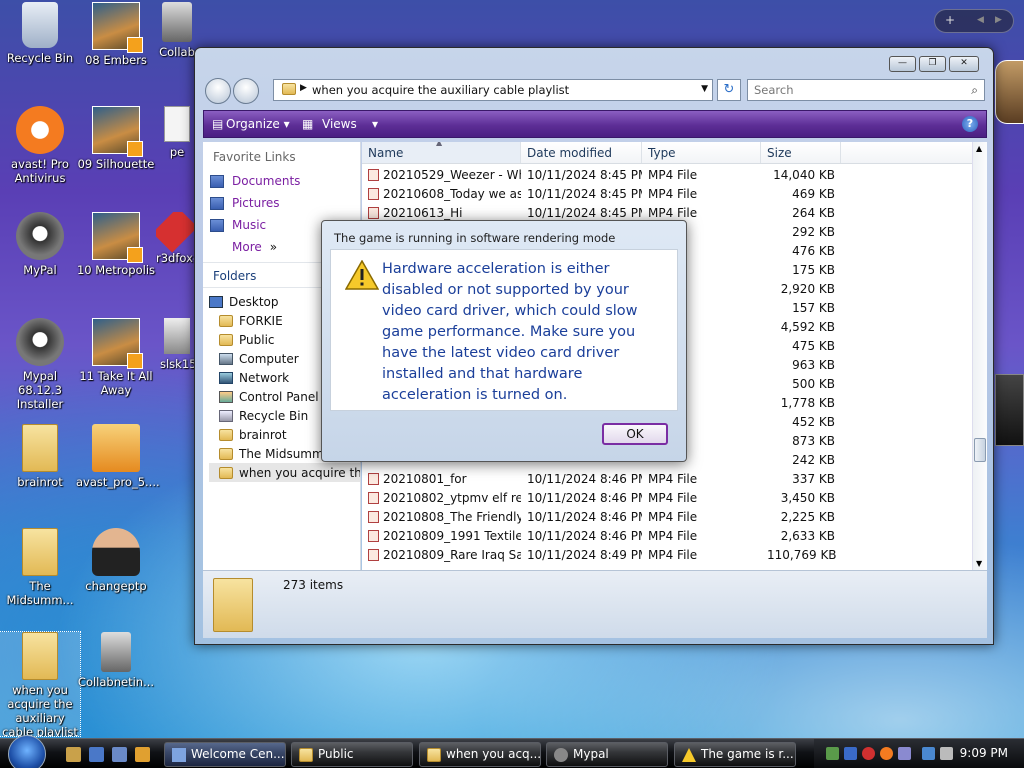  Describe the element at coordinates (919, 753) in the screenshot. I see `notification-area: 9:09 PM` at that location.